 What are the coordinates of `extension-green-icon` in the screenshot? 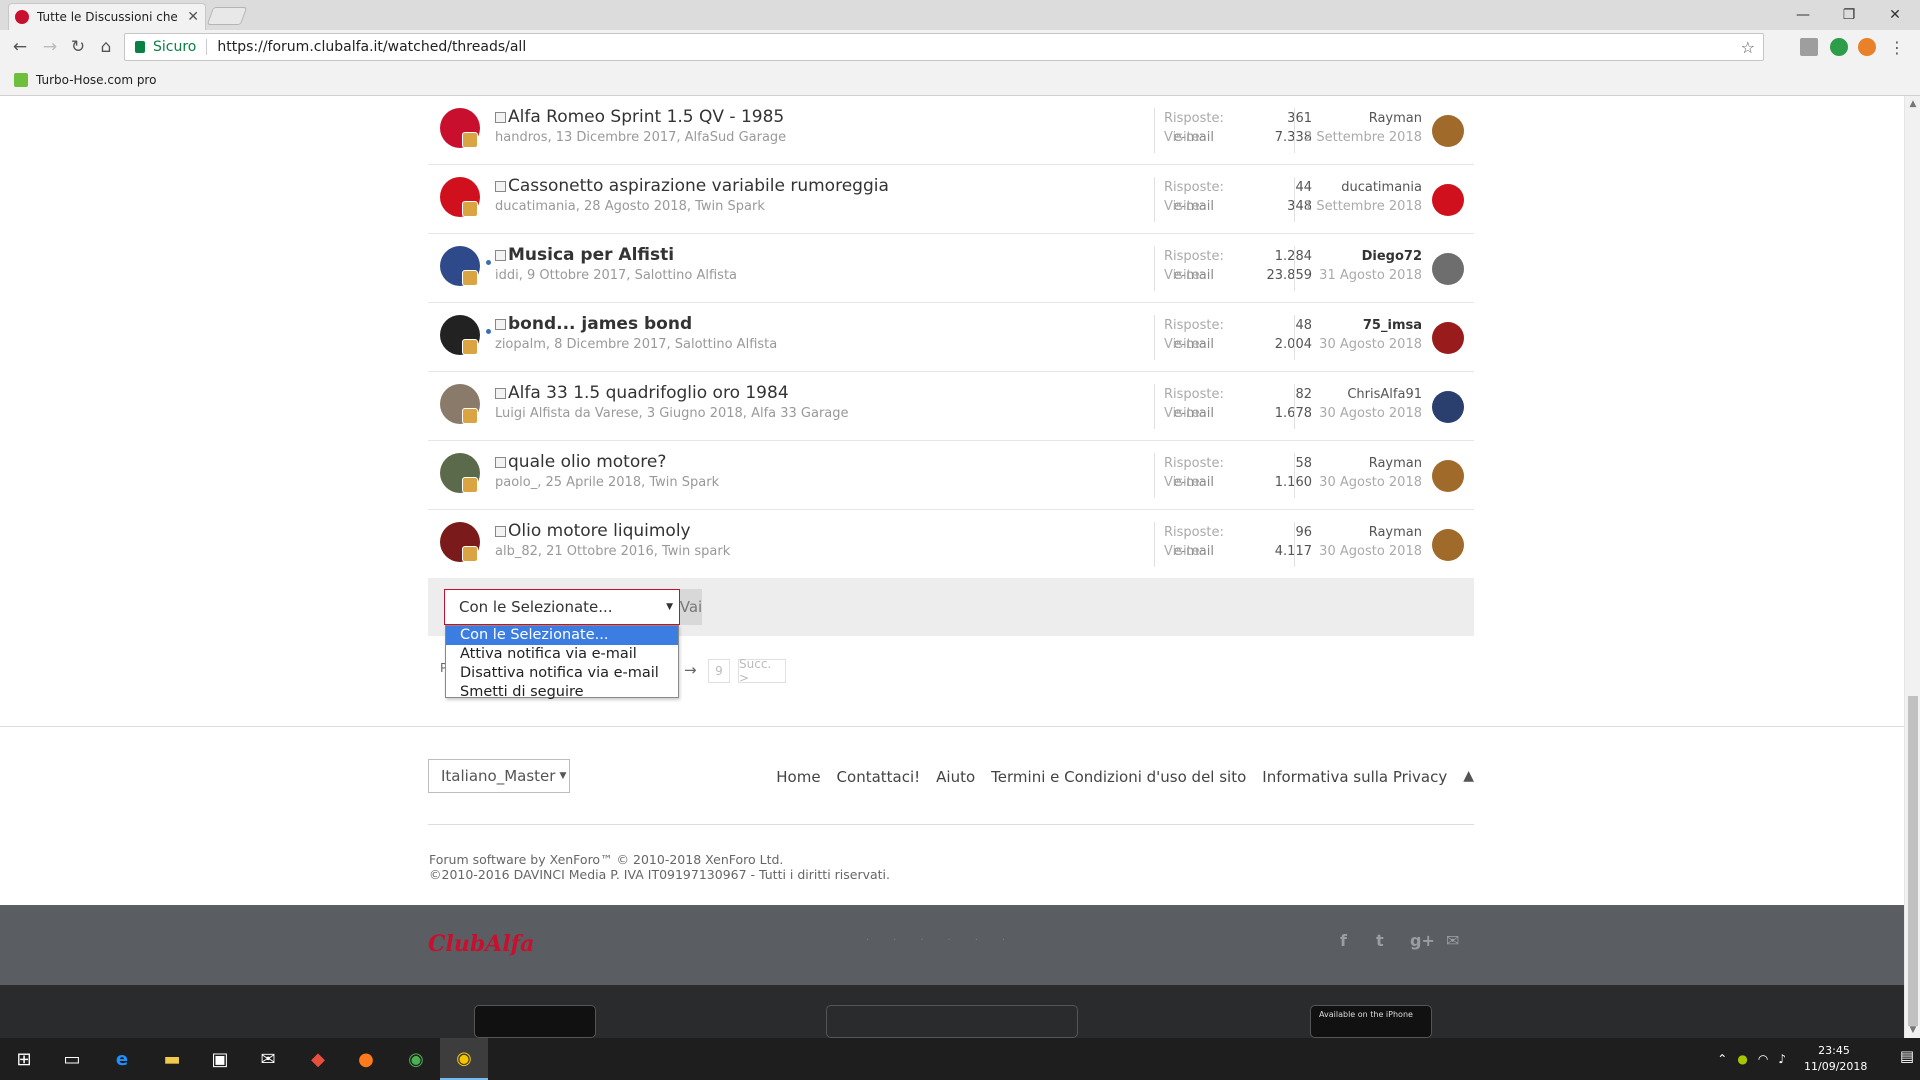 It's located at (1839, 47).